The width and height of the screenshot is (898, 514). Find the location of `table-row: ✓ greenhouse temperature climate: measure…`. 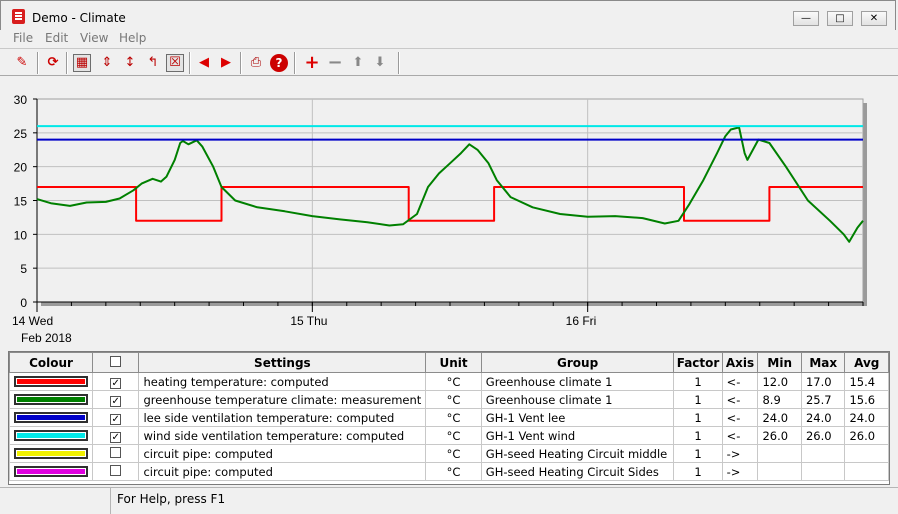

table-row: ✓ greenhouse temperature climate: measure… is located at coordinates (449, 399).